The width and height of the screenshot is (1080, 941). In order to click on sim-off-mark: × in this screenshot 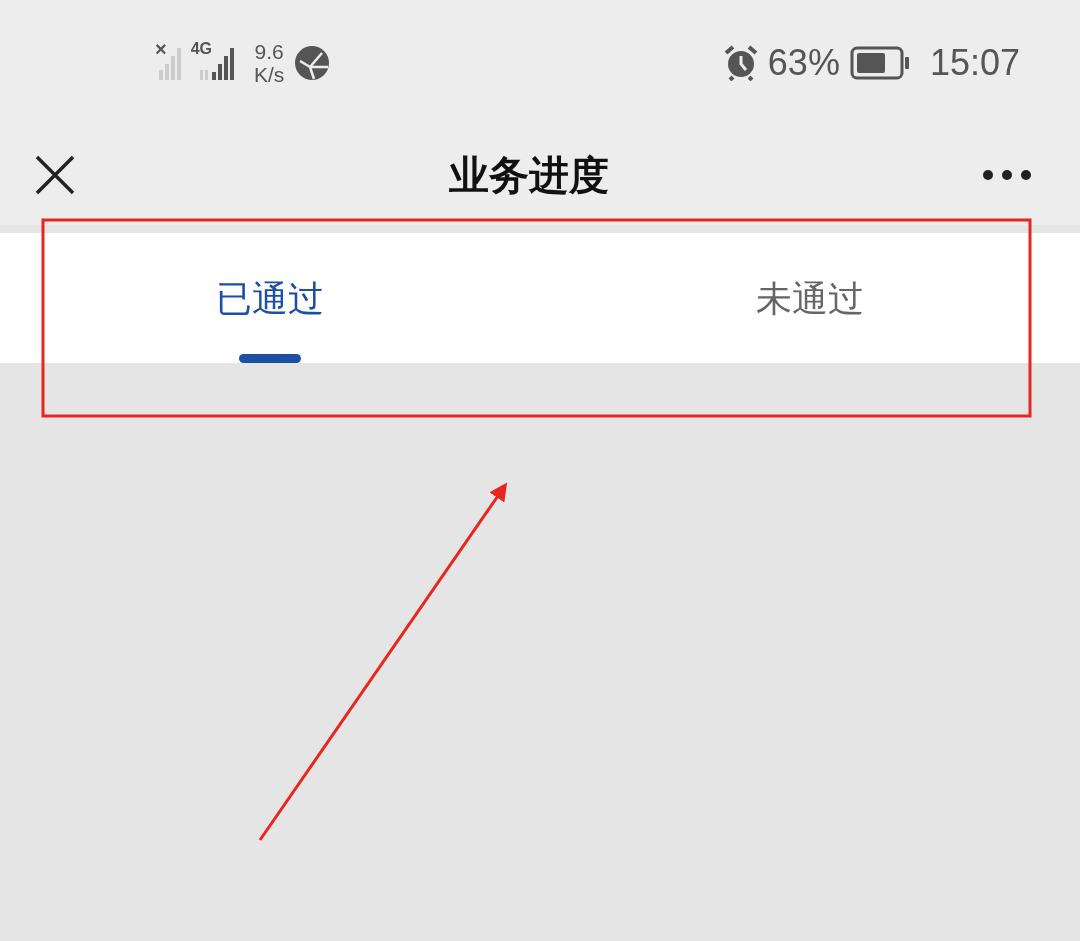, I will do `click(161, 48)`.